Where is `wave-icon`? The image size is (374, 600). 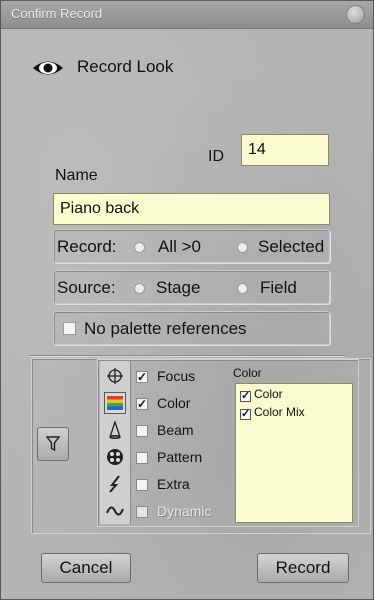
wave-icon is located at coordinates (115, 511).